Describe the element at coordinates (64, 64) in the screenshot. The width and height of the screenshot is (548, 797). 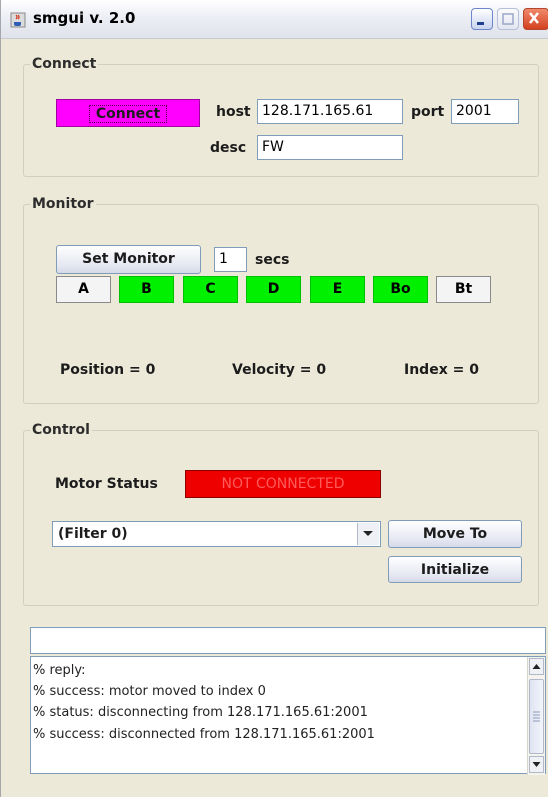
I see `connect-legend: Connect` at that location.